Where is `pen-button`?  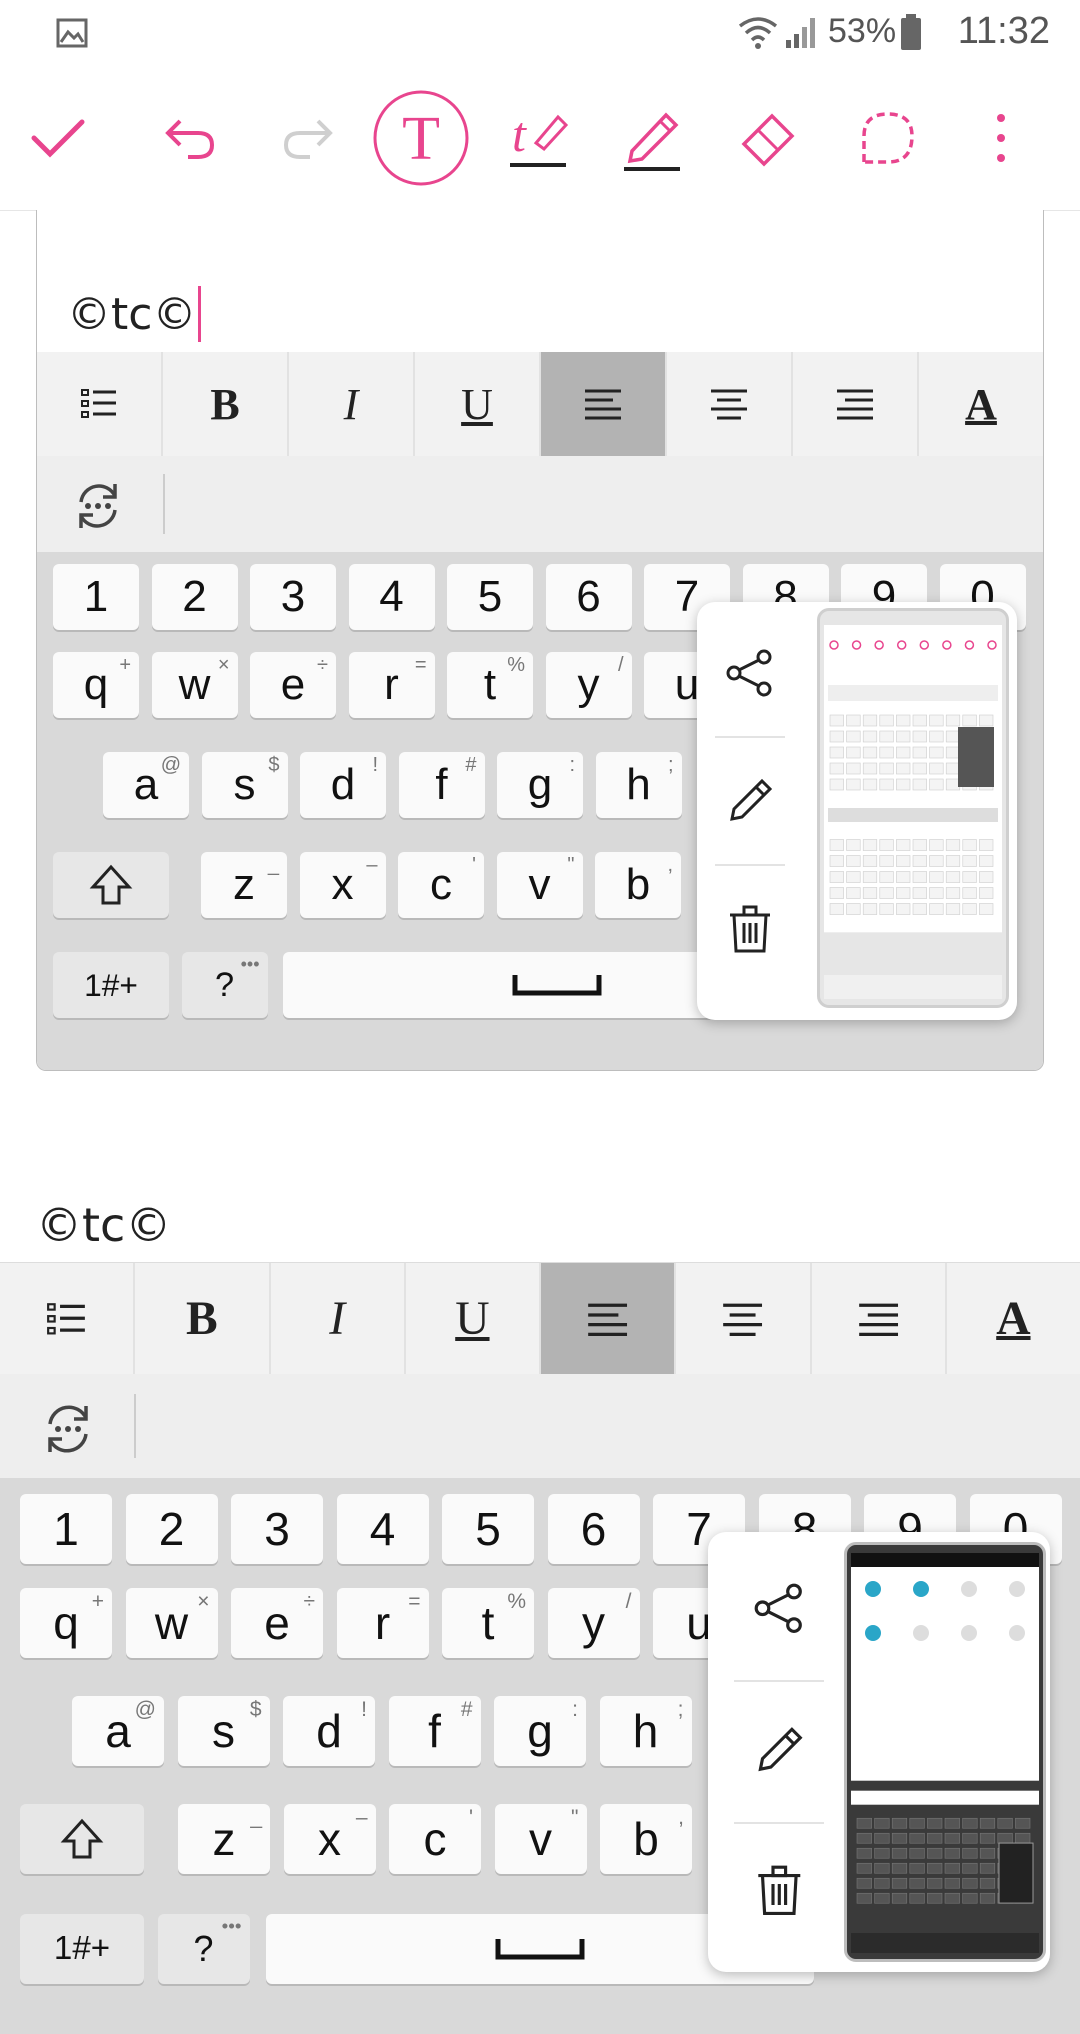
pen-button is located at coordinates (652, 138).